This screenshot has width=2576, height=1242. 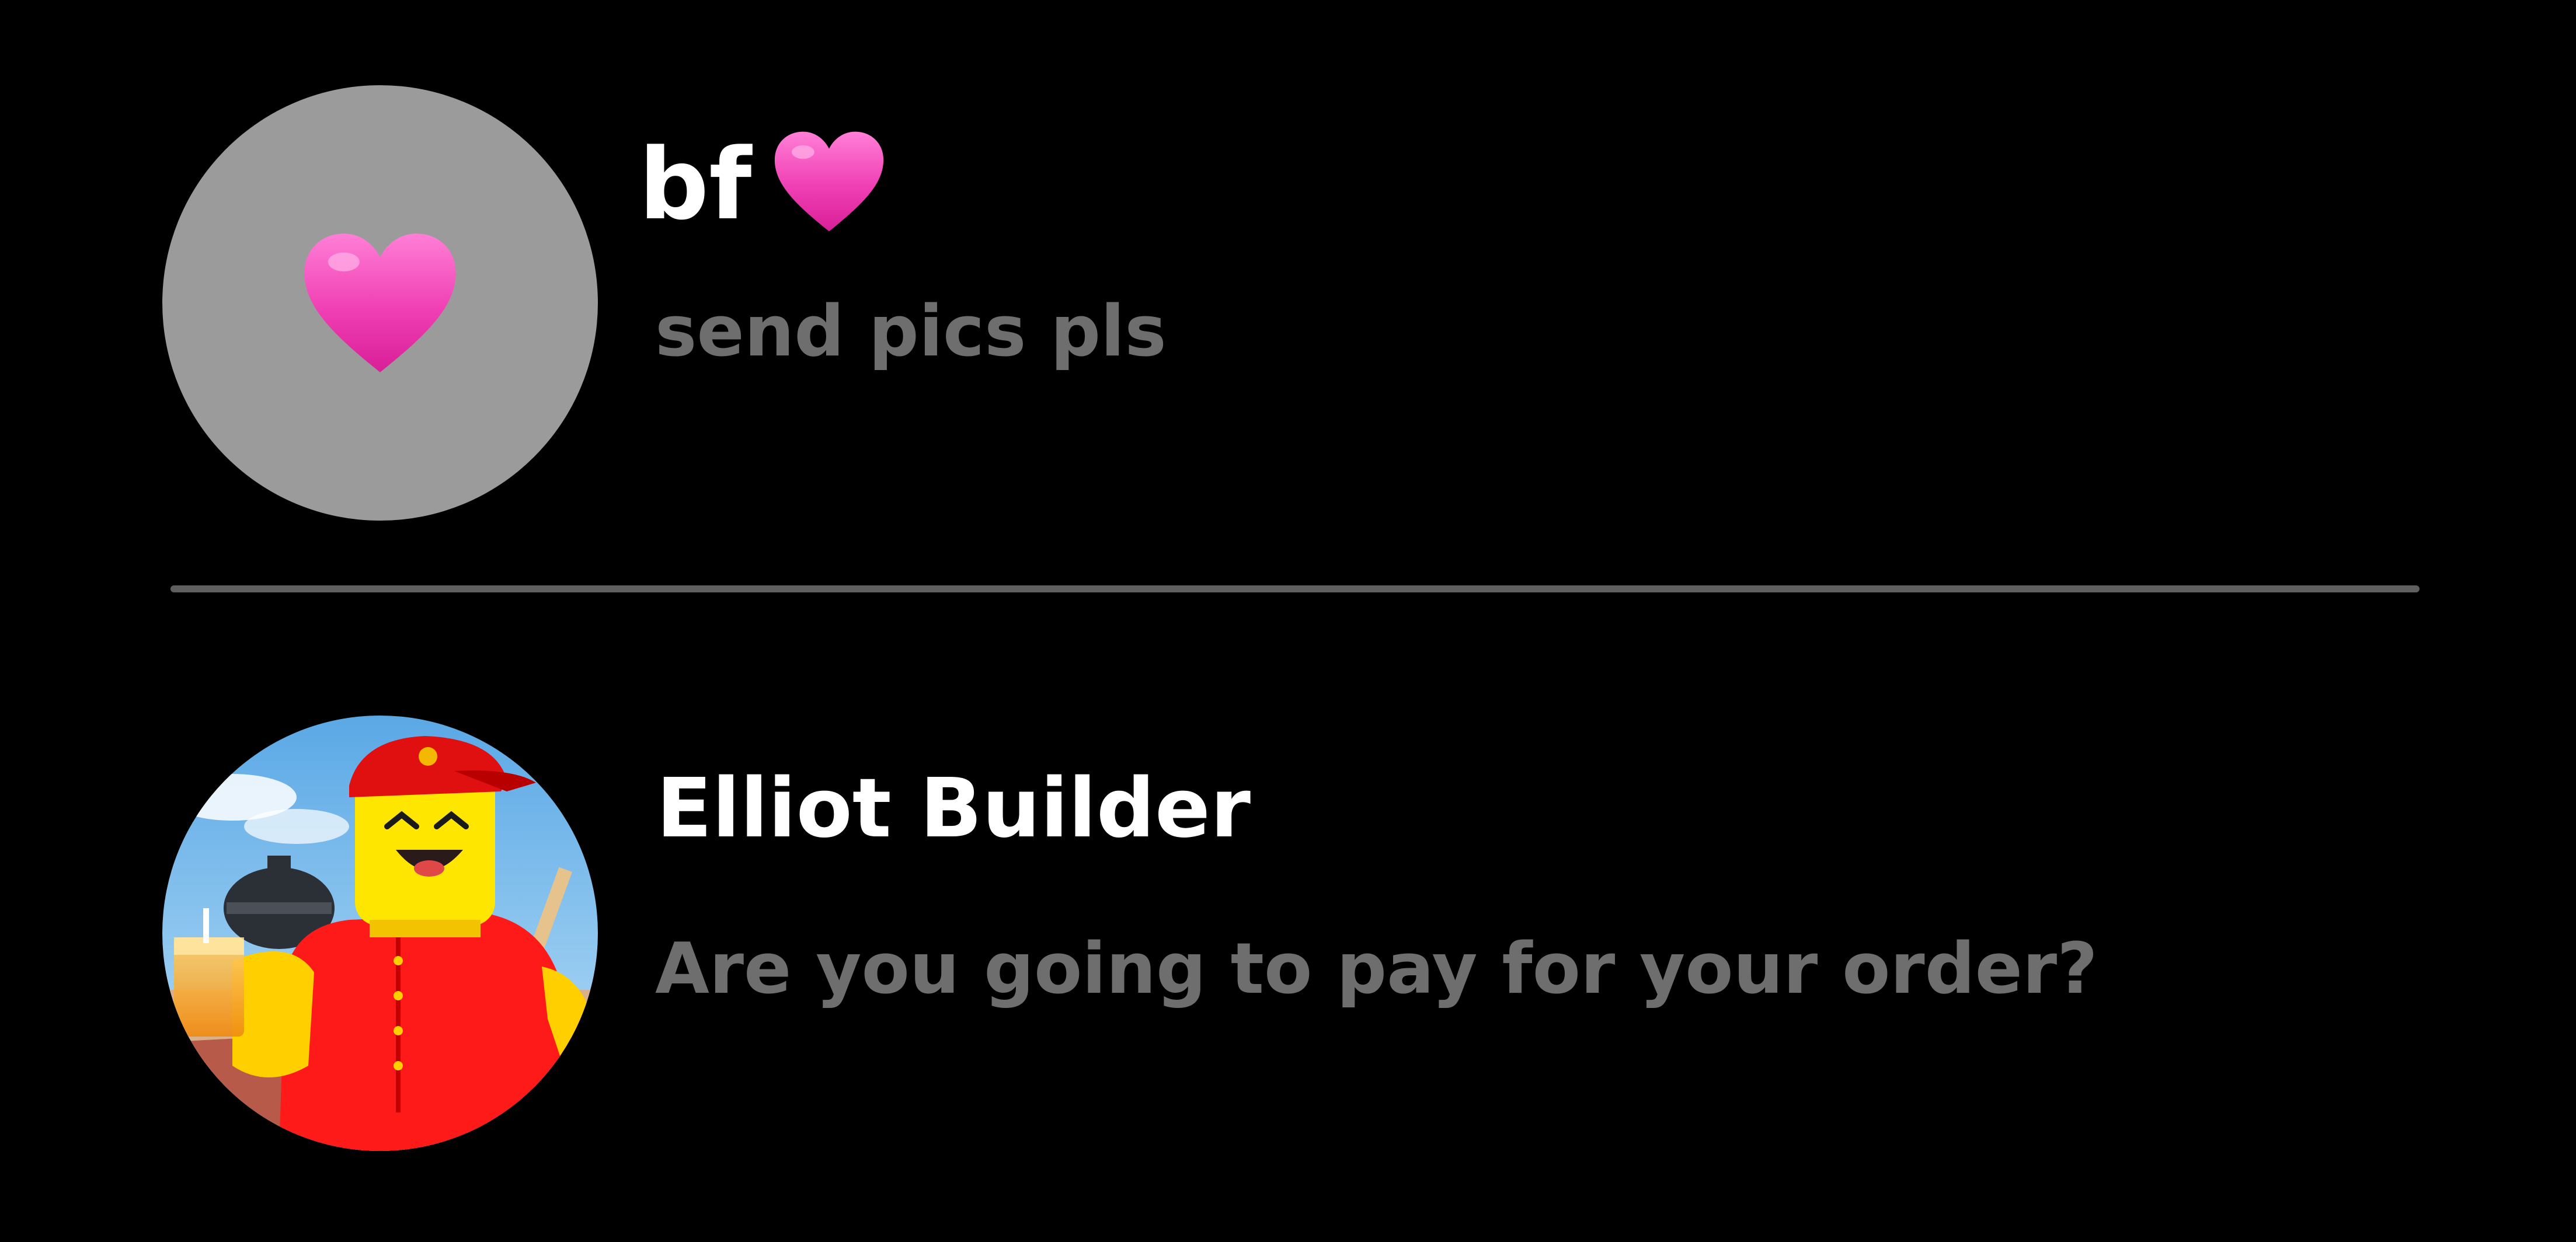 What do you see at coordinates (953, 809) in the screenshot?
I see `contact-name: Elliot Builder` at bounding box center [953, 809].